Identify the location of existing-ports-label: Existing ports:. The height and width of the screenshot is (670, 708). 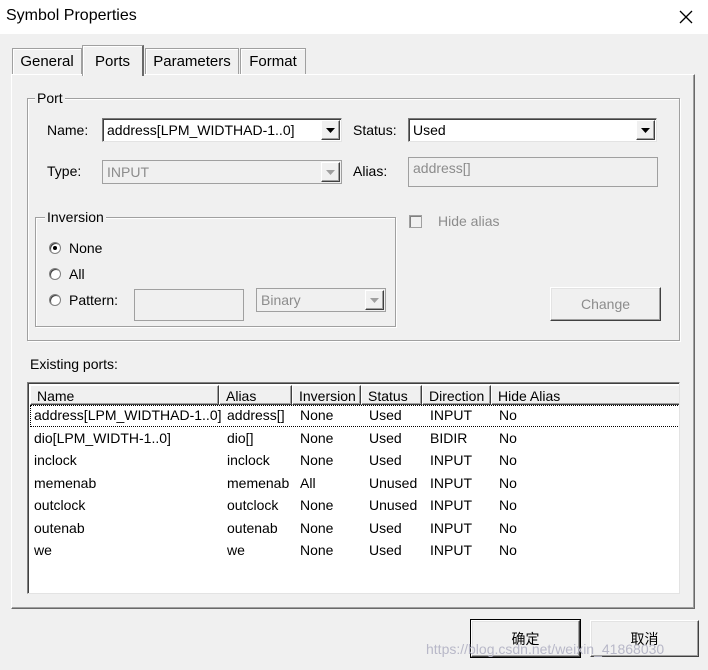
(74, 364).